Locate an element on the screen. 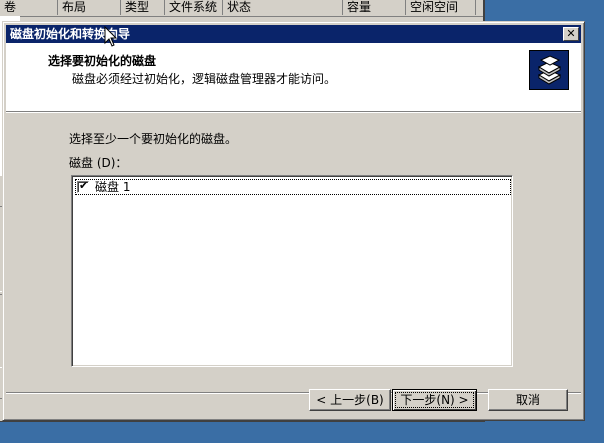 The image size is (604, 443). column-layout: 布局 is located at coordinates (89, 7).